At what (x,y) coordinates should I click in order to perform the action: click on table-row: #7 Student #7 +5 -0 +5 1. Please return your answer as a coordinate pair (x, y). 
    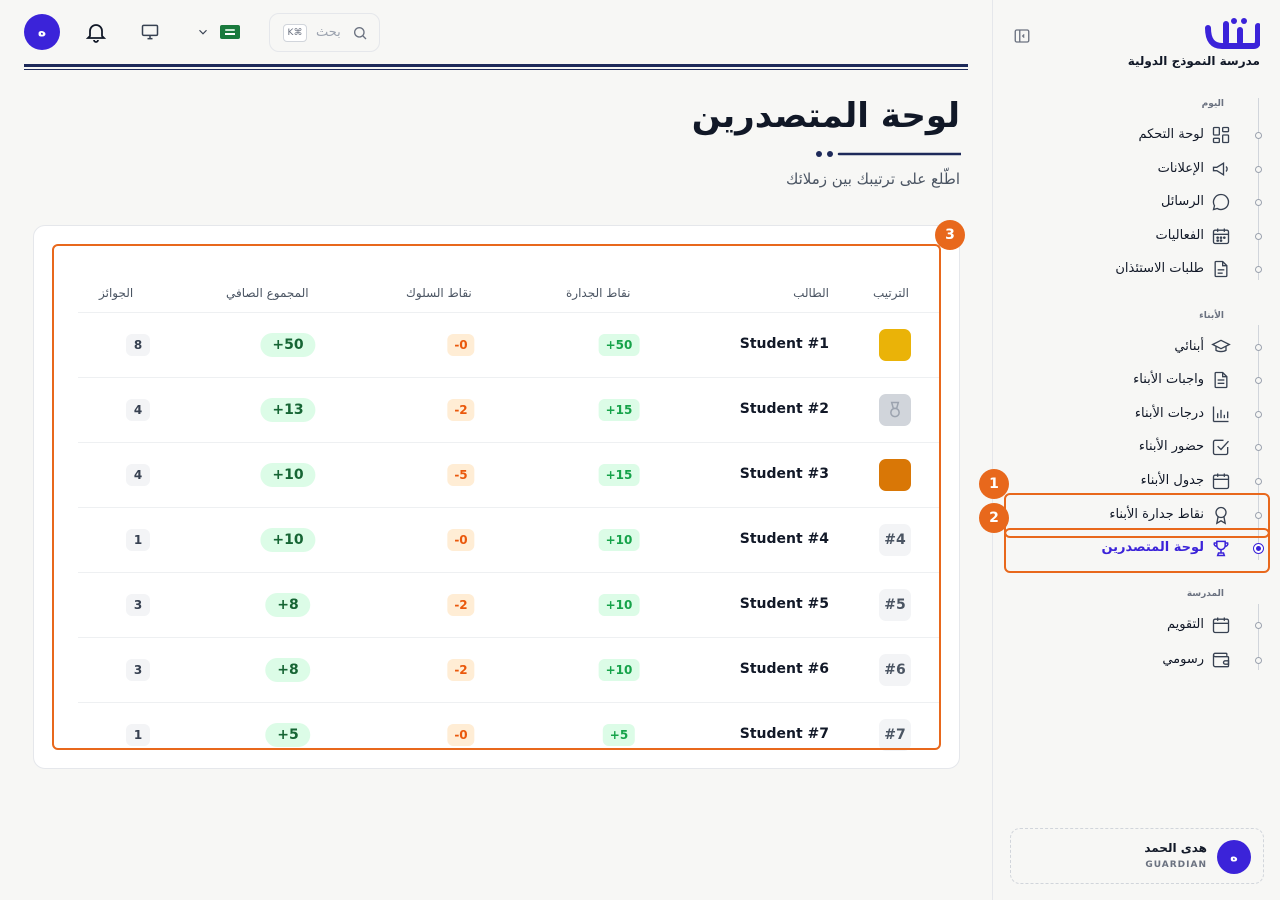
    Looking at the image, I should click on (508, 735).